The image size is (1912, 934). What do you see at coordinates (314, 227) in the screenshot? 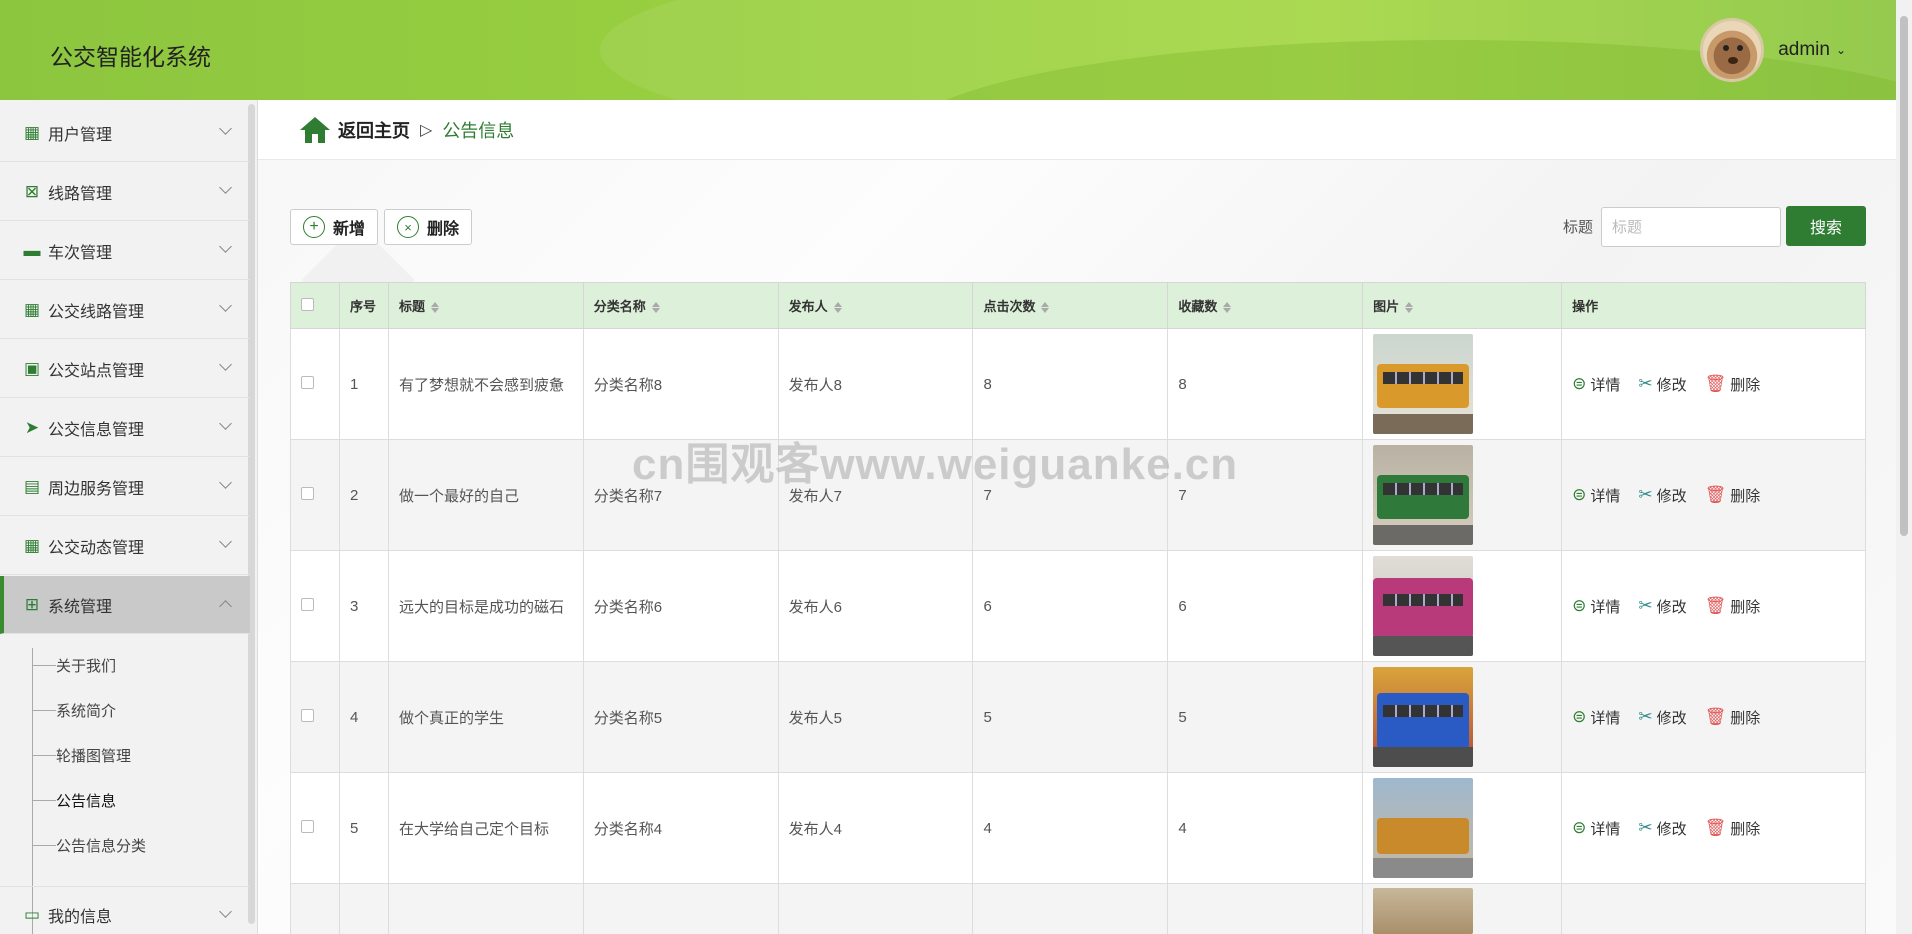
I see `plus-circle-icon: +` at bounding box center [314, 227].